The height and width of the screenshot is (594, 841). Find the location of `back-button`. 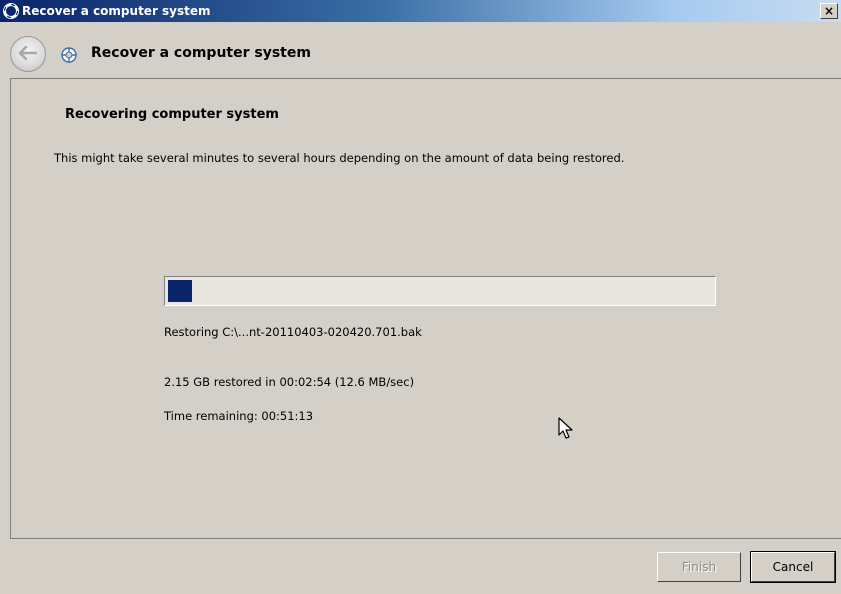

back-button is located at coordinates (28, 54).